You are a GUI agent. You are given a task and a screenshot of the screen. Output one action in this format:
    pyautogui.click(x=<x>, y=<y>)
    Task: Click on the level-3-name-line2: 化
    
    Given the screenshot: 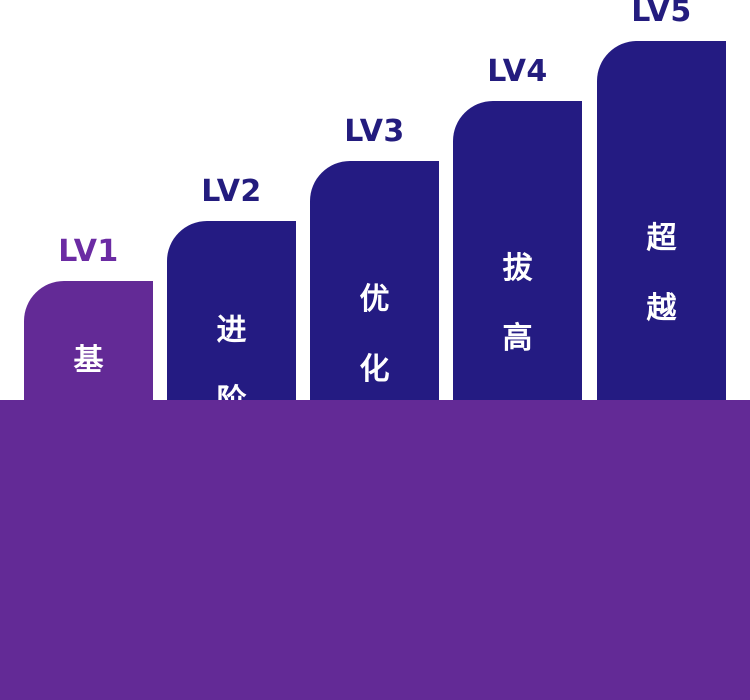 What is the action you would take?
    pyautogui.click(x=374, y=369)
    